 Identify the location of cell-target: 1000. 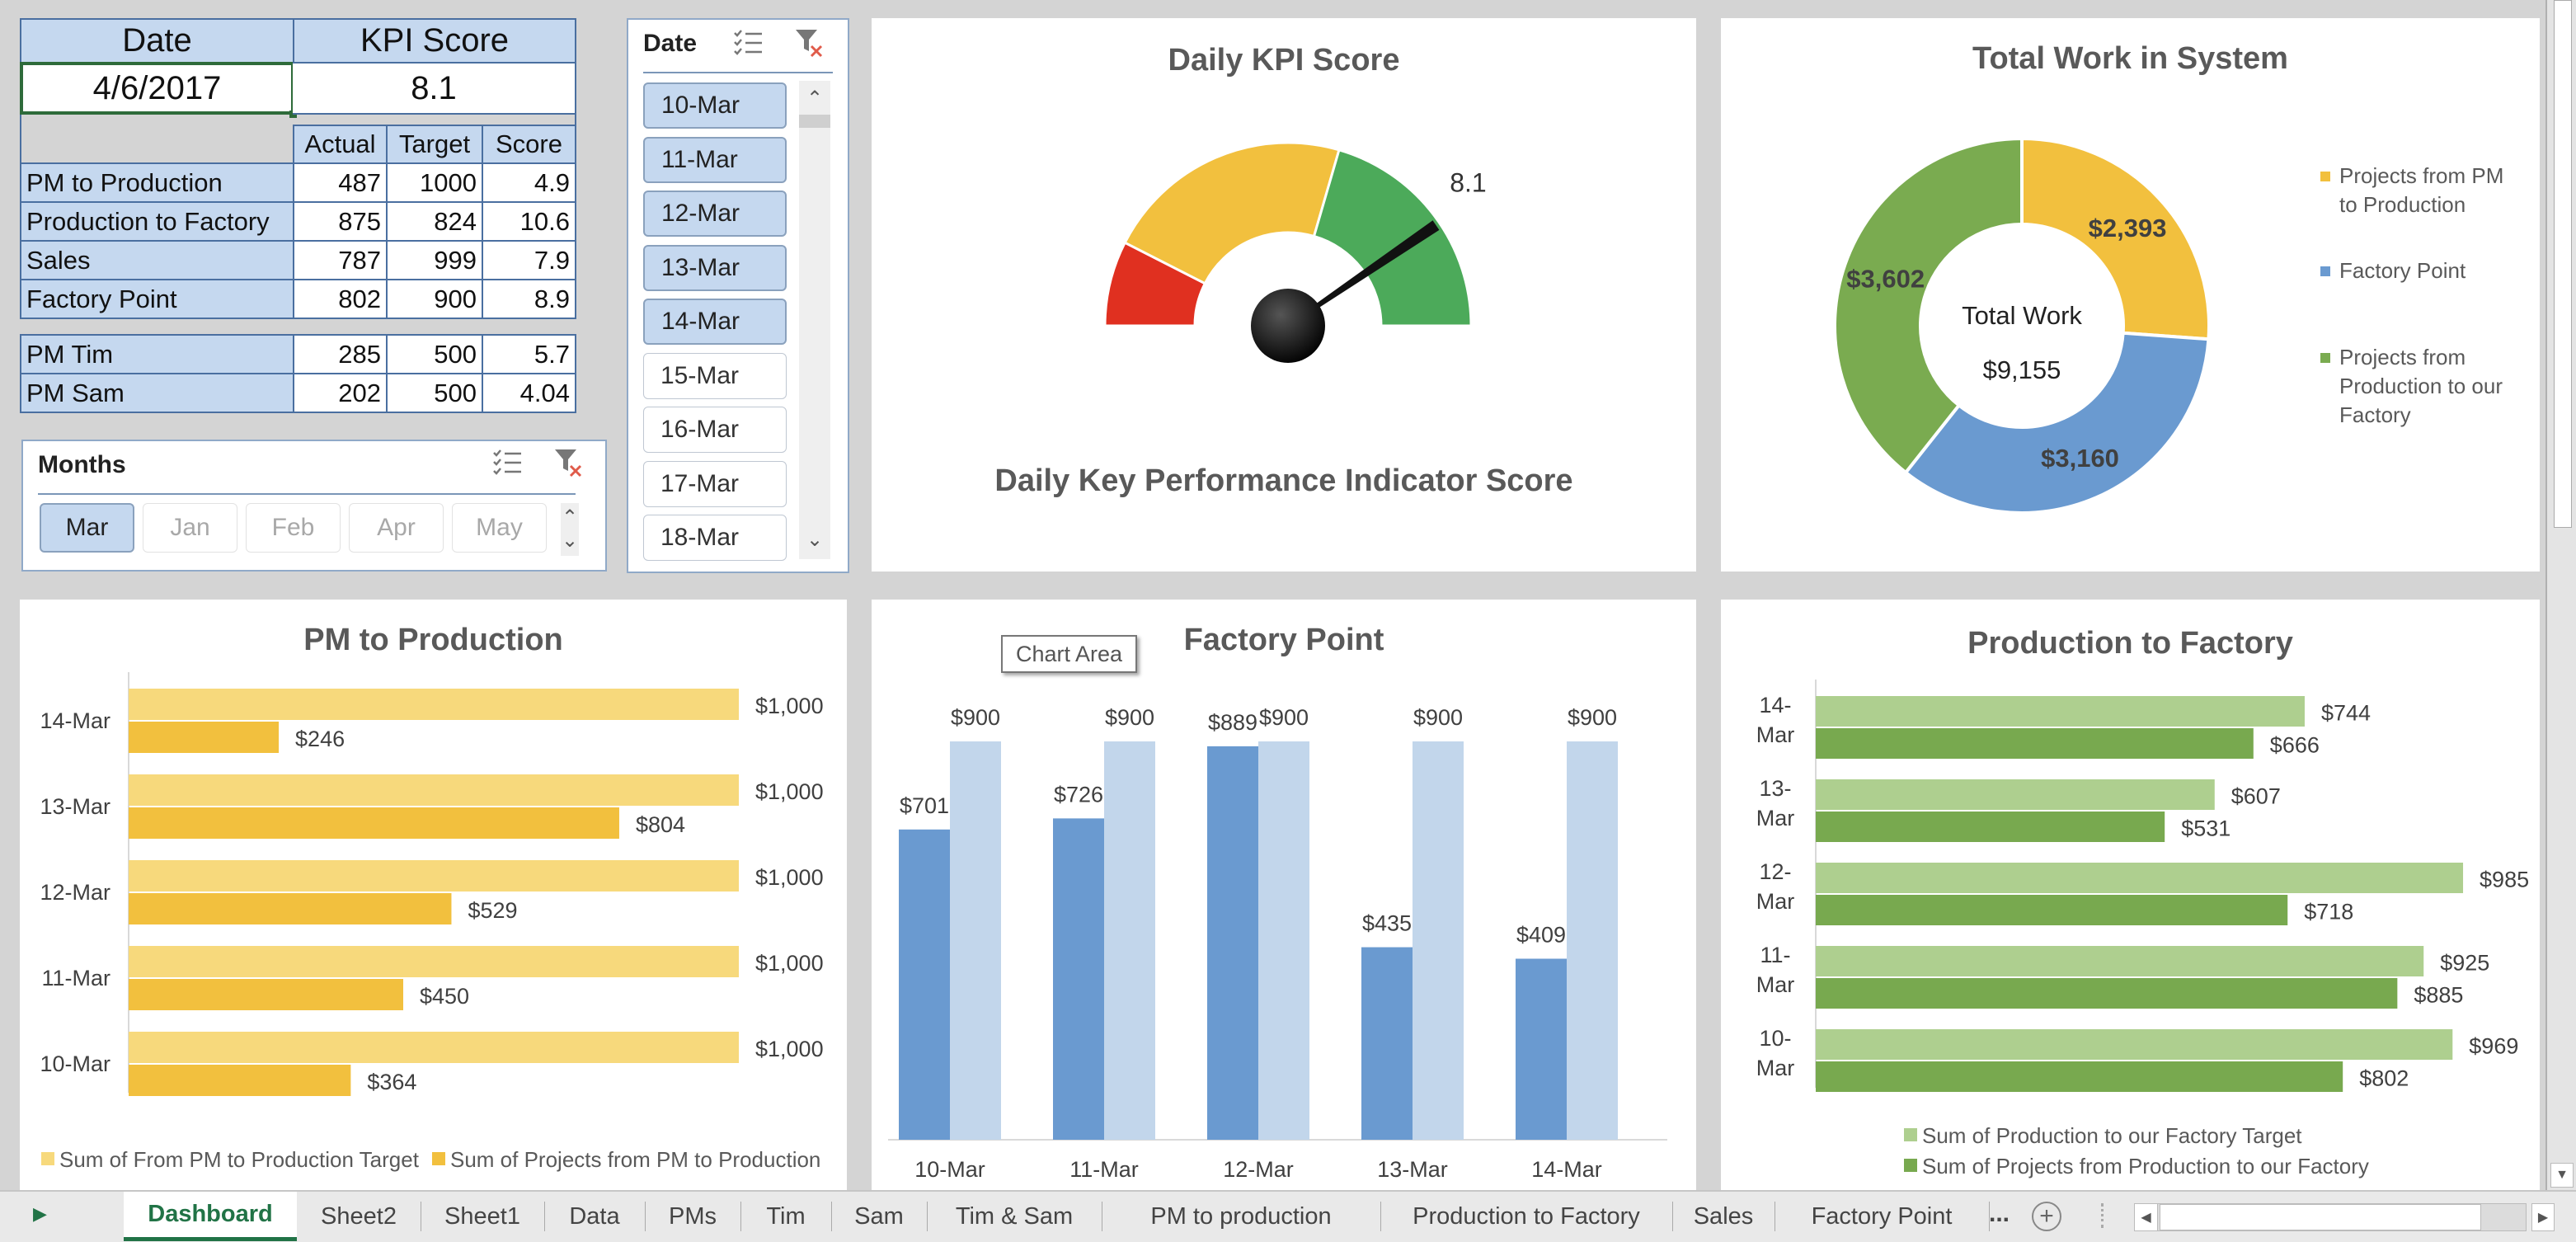
(434, 183).